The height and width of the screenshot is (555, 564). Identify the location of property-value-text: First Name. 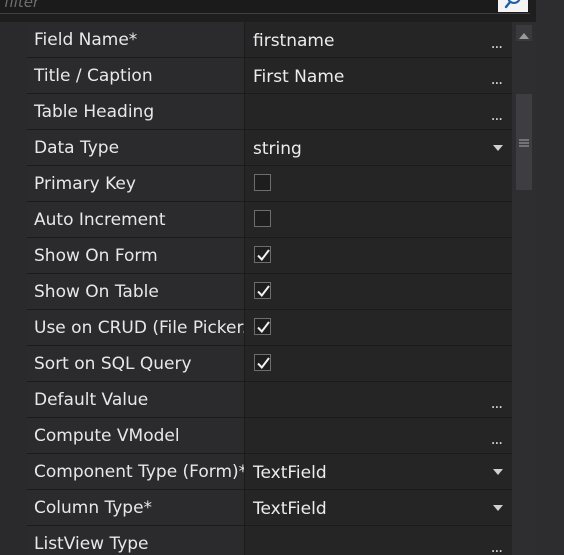
(299, 77).